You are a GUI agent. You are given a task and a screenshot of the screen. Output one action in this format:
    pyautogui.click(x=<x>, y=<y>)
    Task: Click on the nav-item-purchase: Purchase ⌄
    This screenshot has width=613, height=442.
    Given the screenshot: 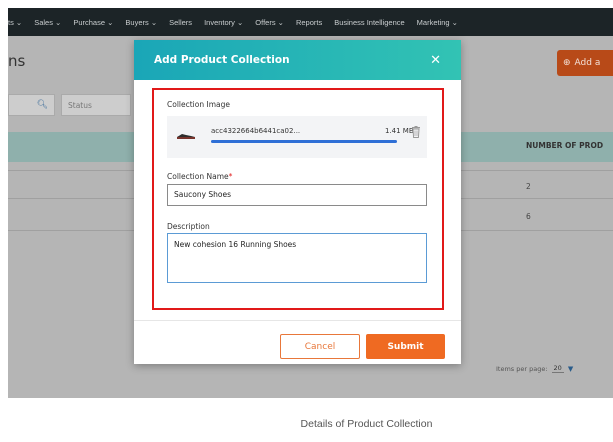 What is the action you would take?
    pyautogui.click(x=93, y=22)
    